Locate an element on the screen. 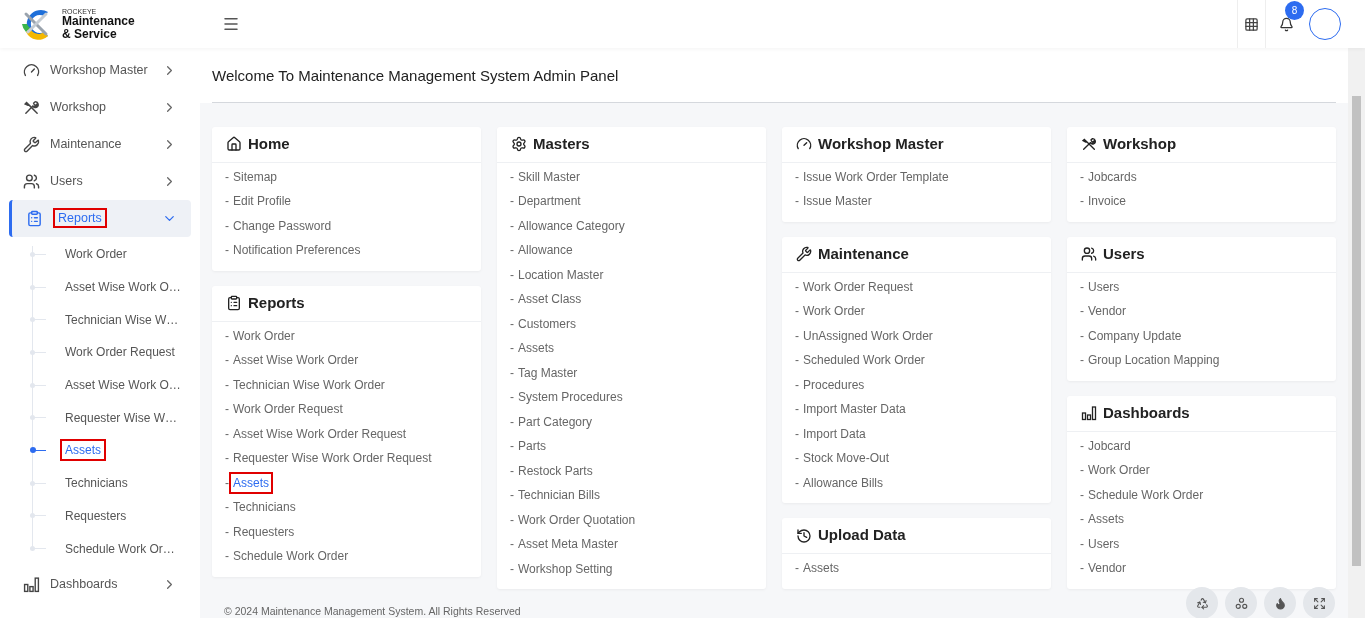 The image size is (1365, 618). card-link: Notification Preferences is located at coordinates (297, 250).